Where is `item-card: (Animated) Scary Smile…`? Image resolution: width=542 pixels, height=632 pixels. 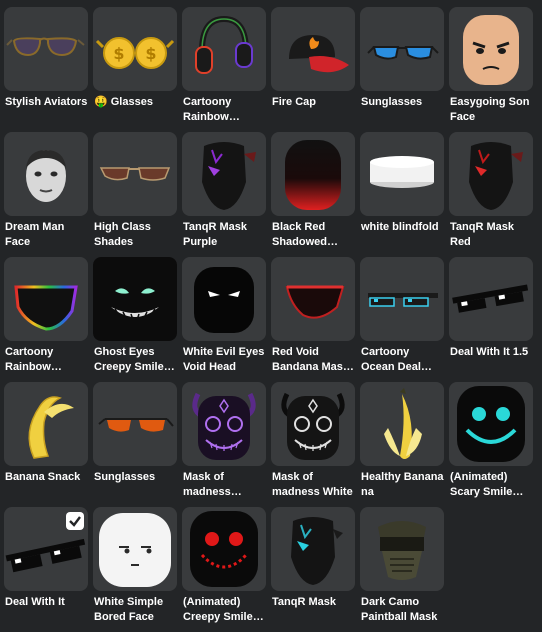
item-card: (Animated) Scary Smile… is located at coordinates (491, 444).